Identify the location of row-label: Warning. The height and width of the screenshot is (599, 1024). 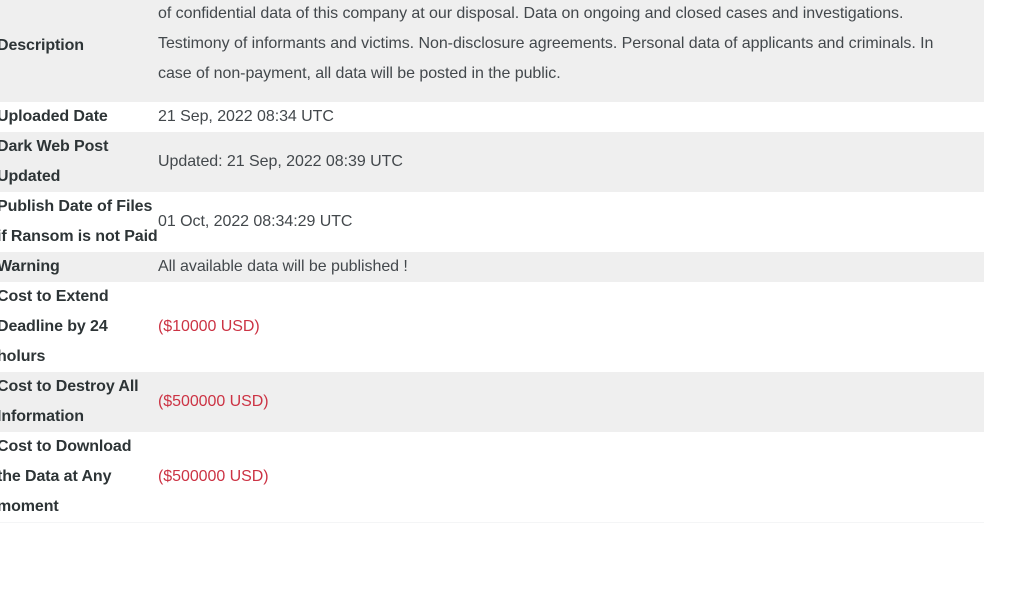
(30, 266).